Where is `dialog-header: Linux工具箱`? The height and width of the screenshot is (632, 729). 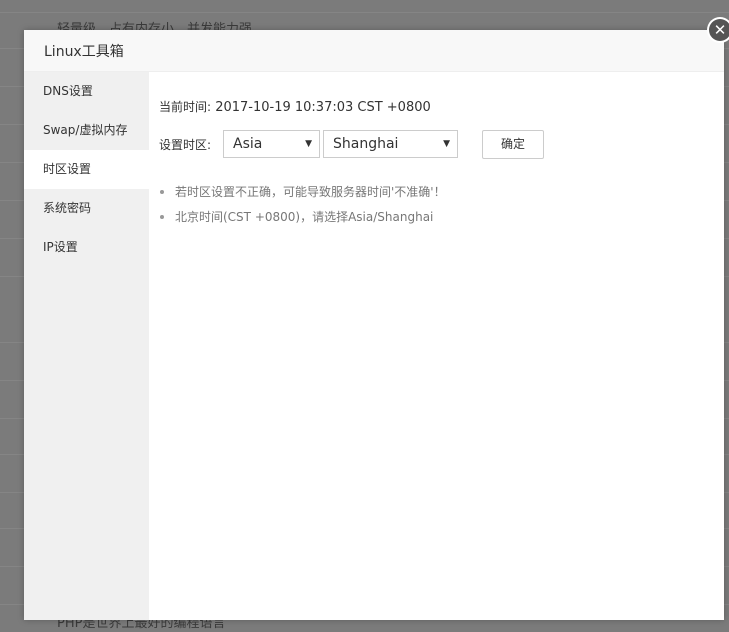 dialog-header: Linux工具箱 is located at coordinates (374, 51).